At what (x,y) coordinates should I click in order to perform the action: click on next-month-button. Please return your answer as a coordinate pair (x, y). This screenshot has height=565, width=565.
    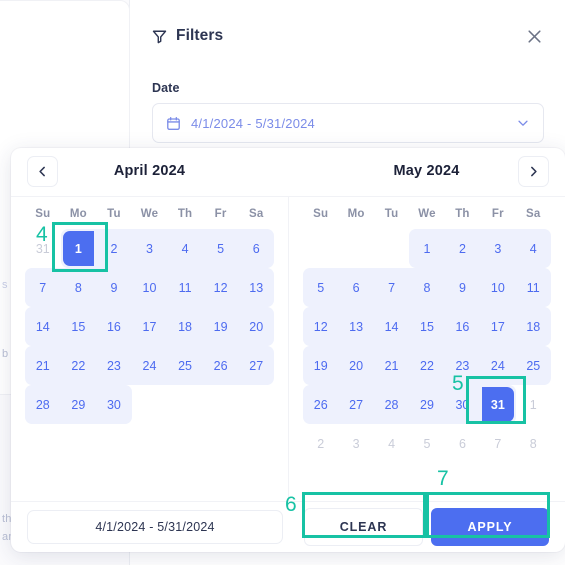
    Looking at the image, I should click on (533, 171).